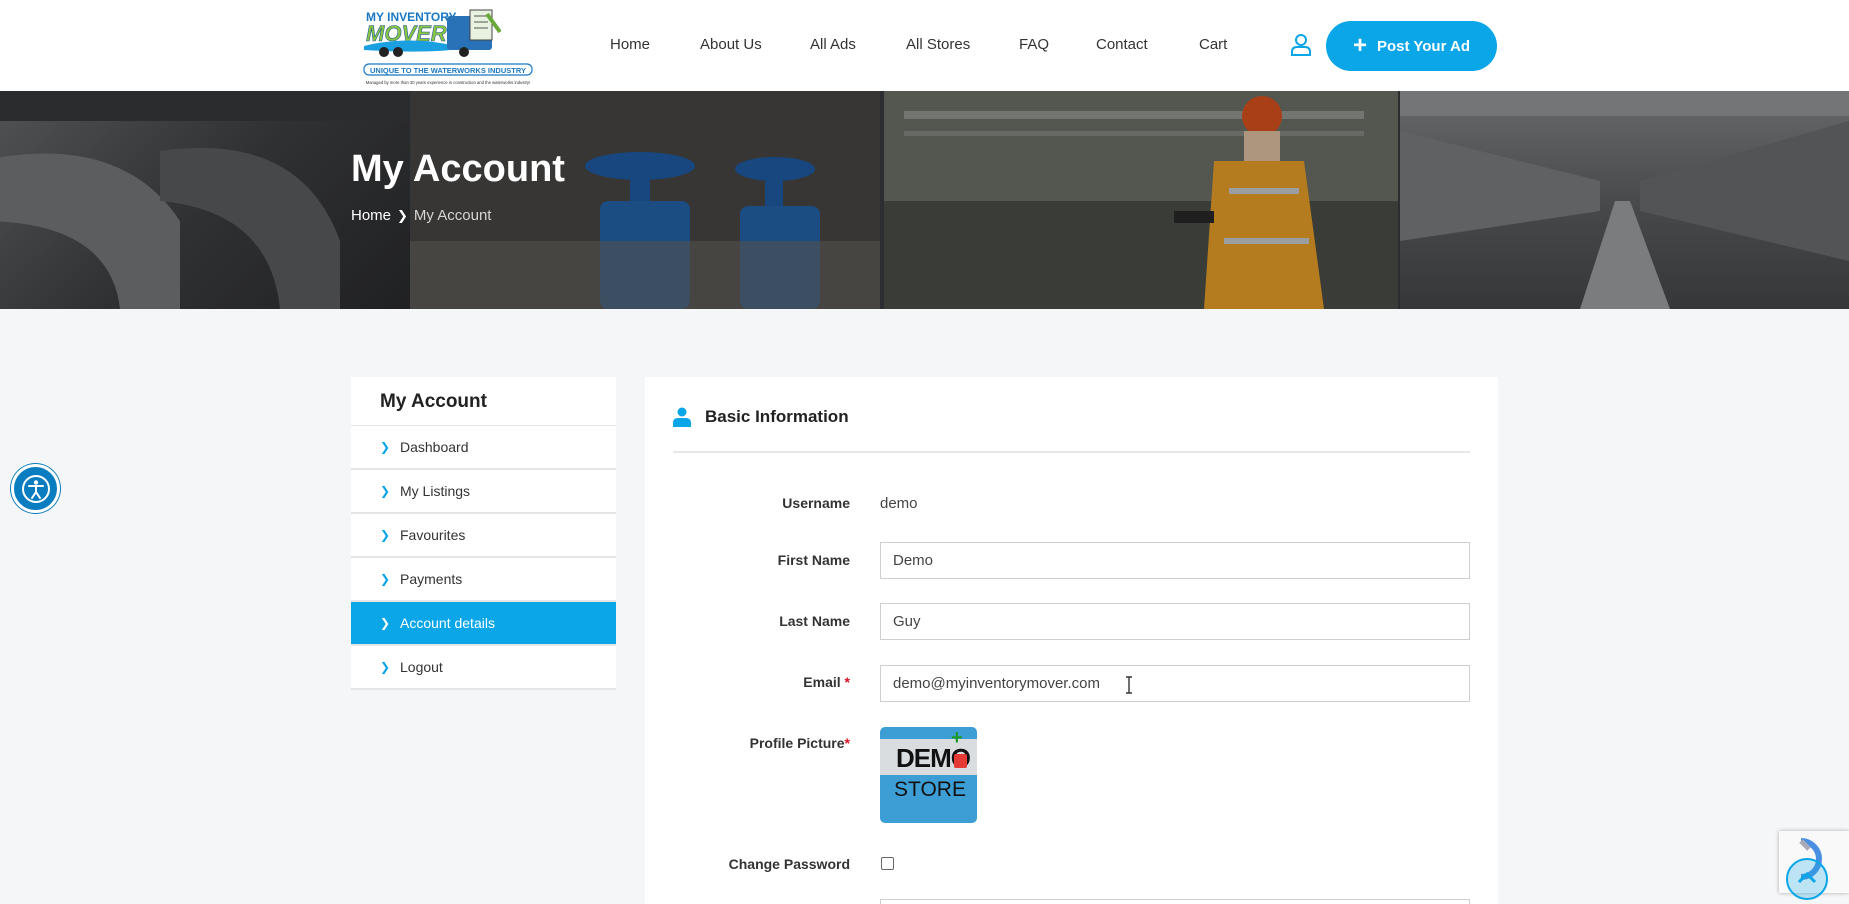 This screenshot has height=904, width=1849. Describe the element at coordinates (1071, 452) in the screenshot. I see `divider` at that location.